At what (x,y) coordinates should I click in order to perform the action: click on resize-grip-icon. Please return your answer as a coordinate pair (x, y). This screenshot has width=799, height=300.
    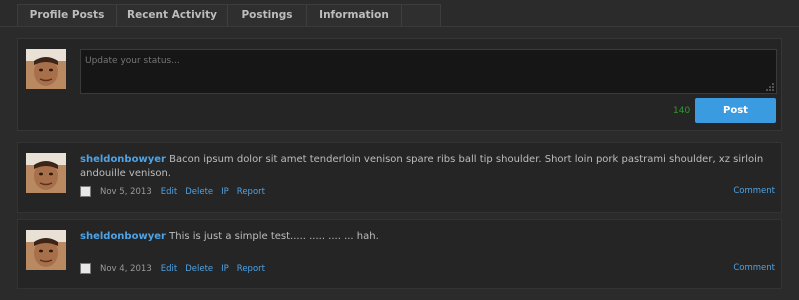
    Looking at the image, I should click on (770, 87).